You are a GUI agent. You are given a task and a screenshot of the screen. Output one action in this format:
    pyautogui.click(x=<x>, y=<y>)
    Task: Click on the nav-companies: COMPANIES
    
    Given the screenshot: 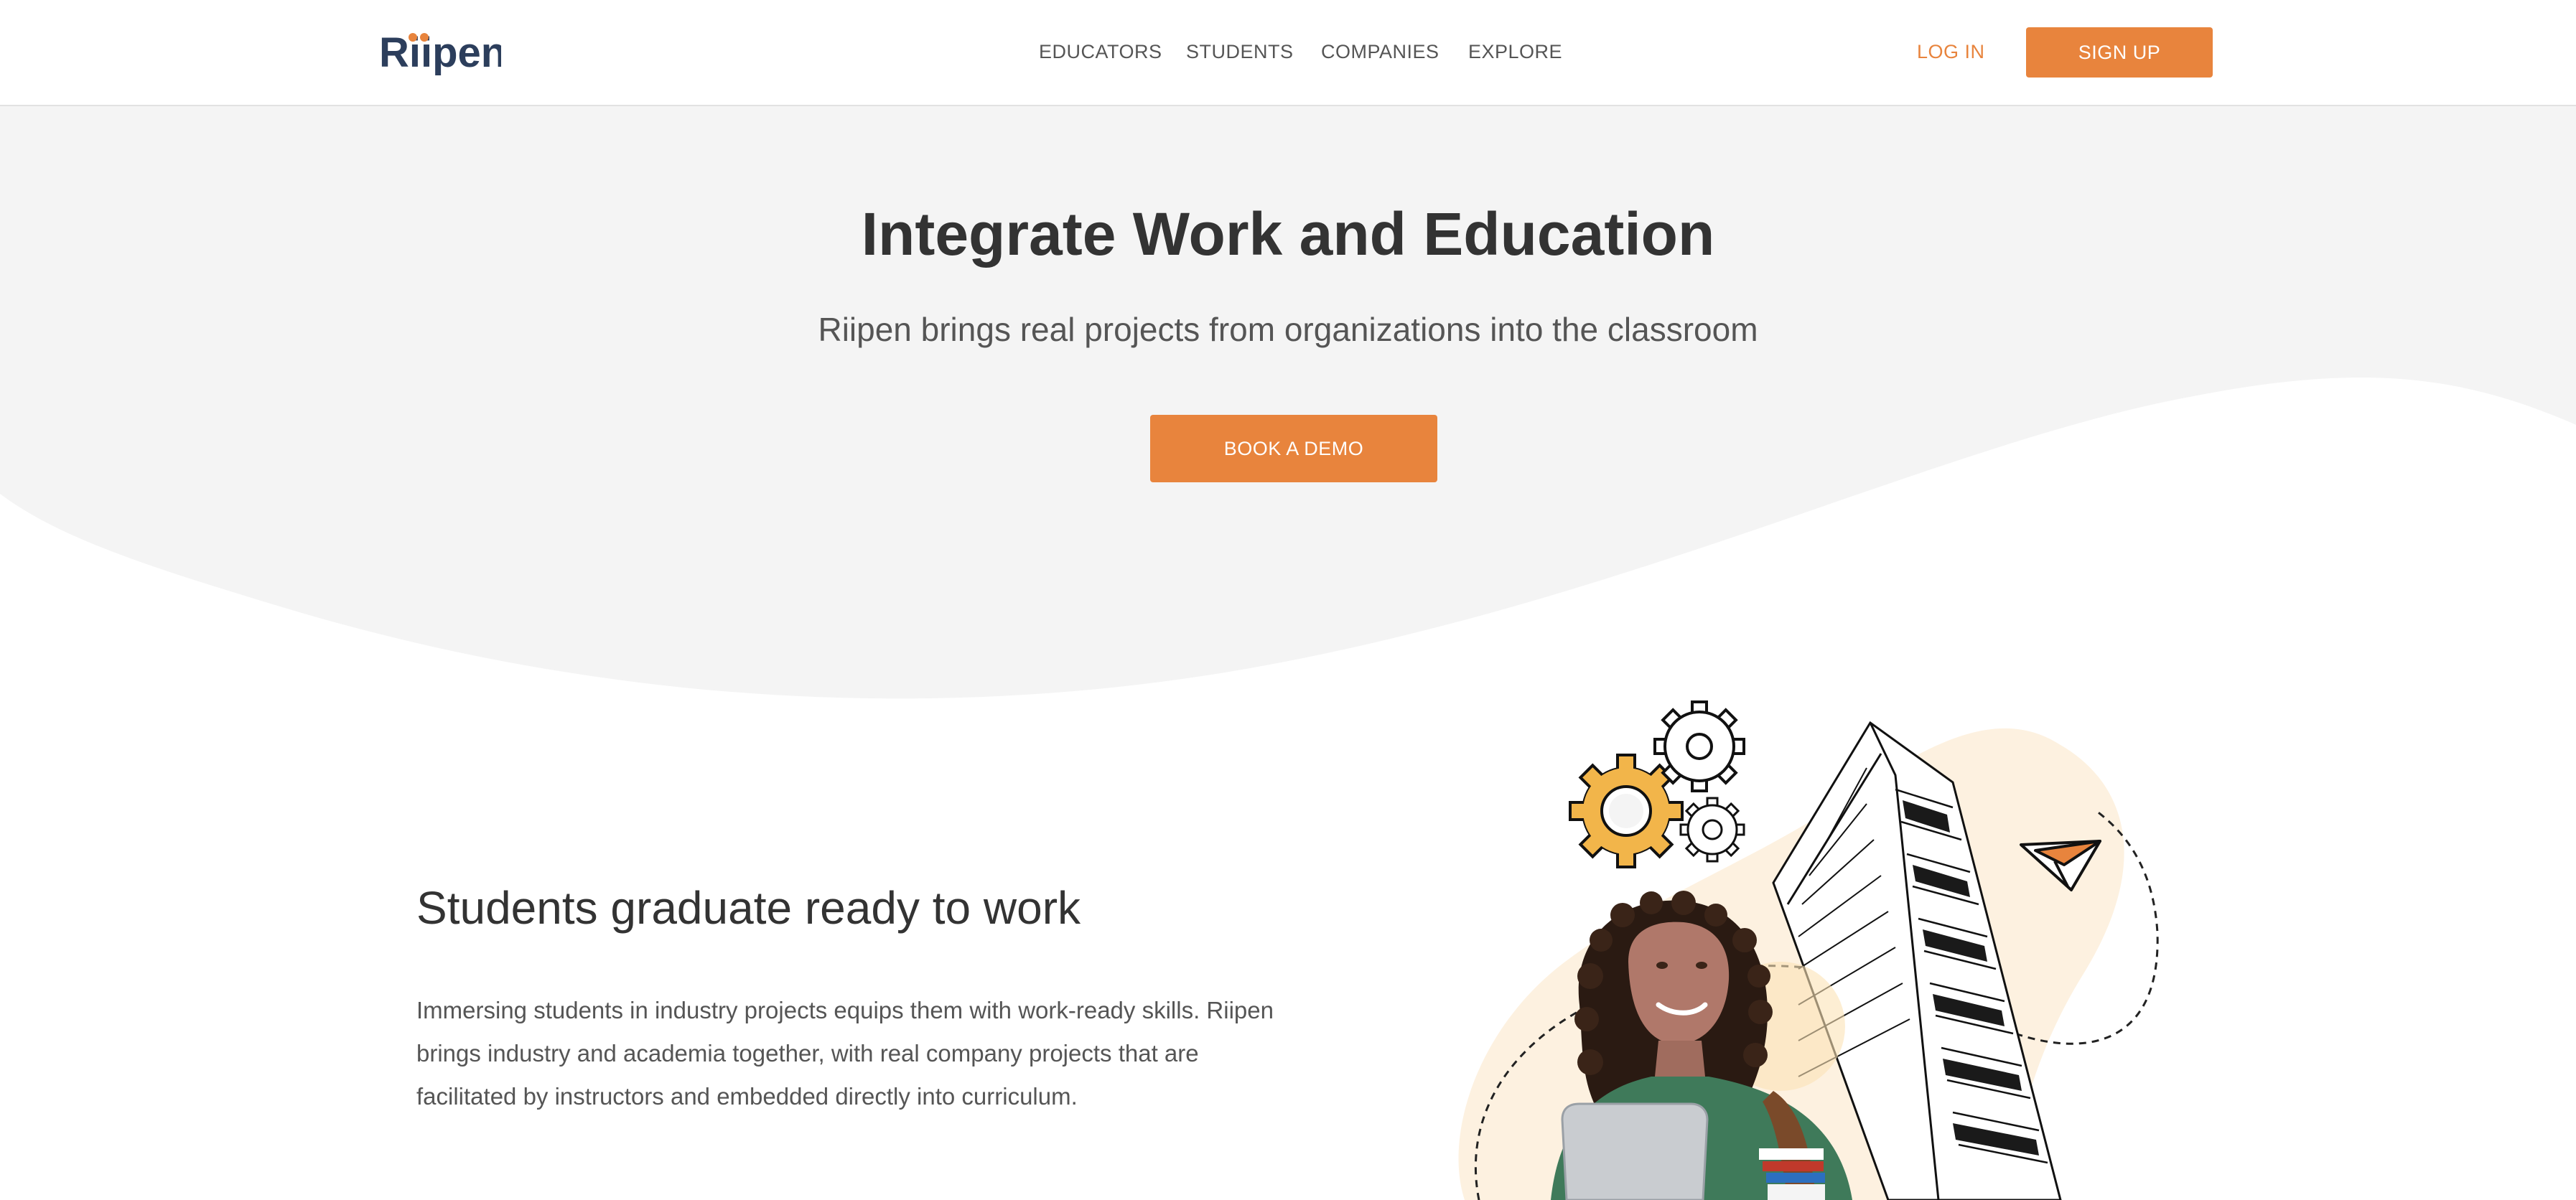 What is the action you would take?
    pyautogui.click(x=1380, y=52)
    